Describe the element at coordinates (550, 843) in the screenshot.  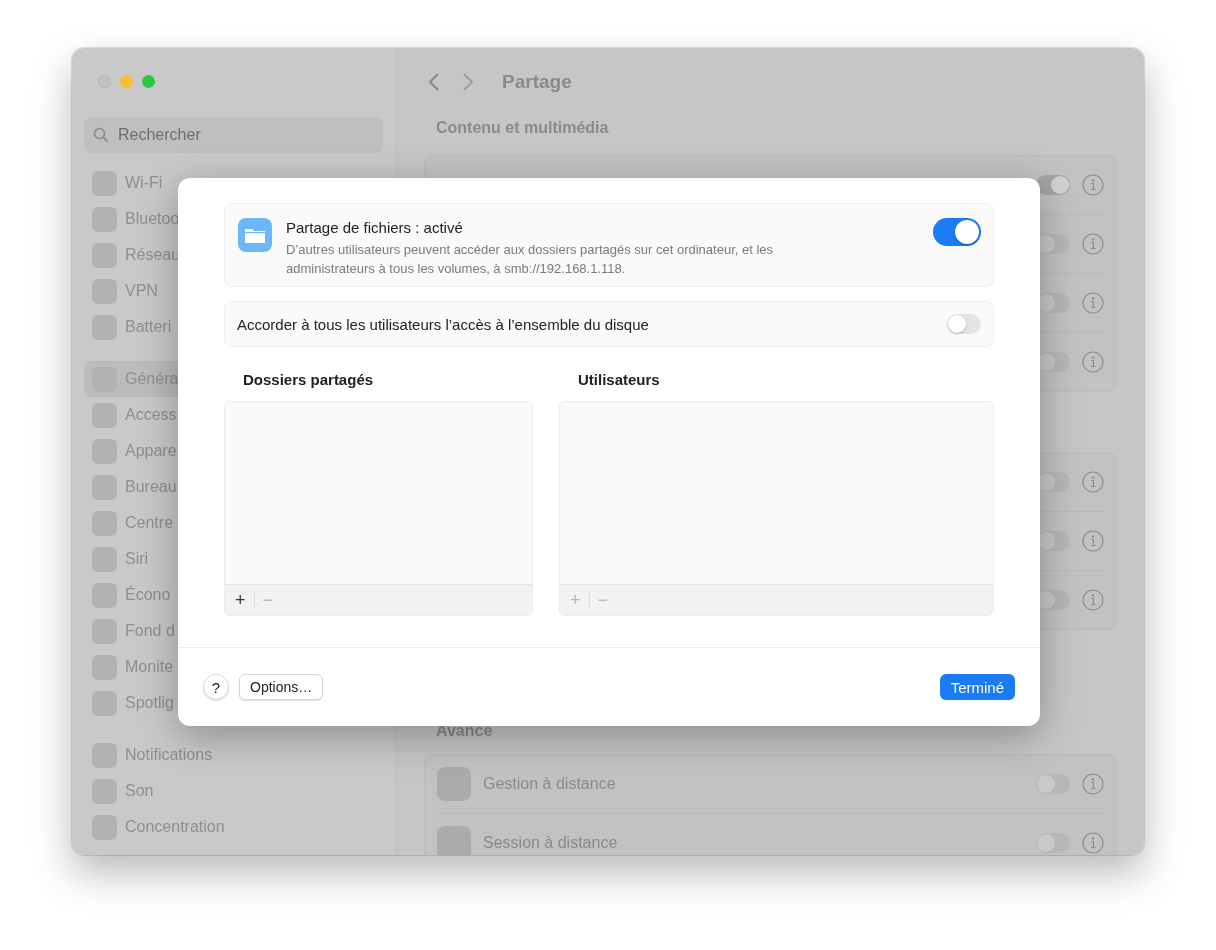
I see `row-label: Session à distance` at that location.